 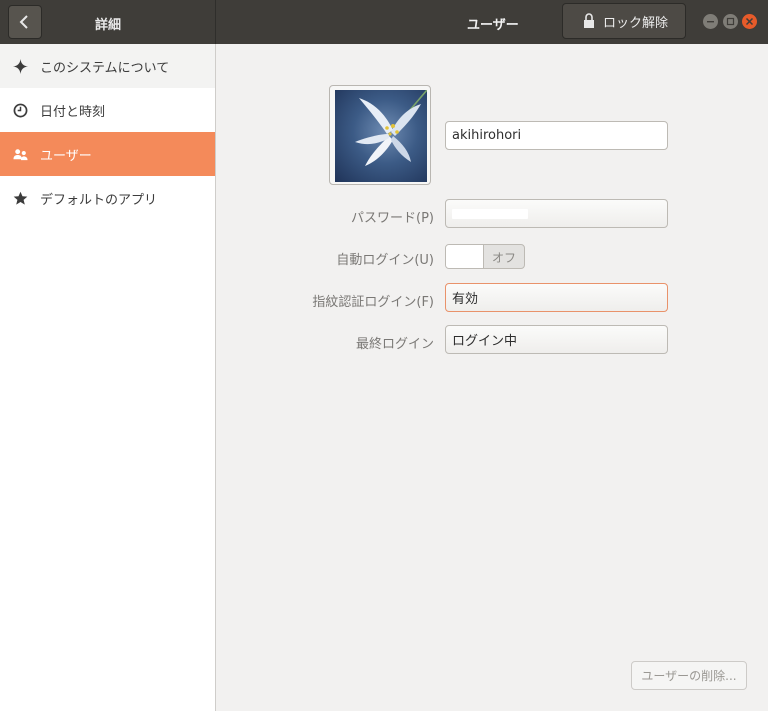 What do you see at coordinates (556, 297) in the screenshot?
I see `fingerprint-button: 有効` at bounding box center [556, 297].